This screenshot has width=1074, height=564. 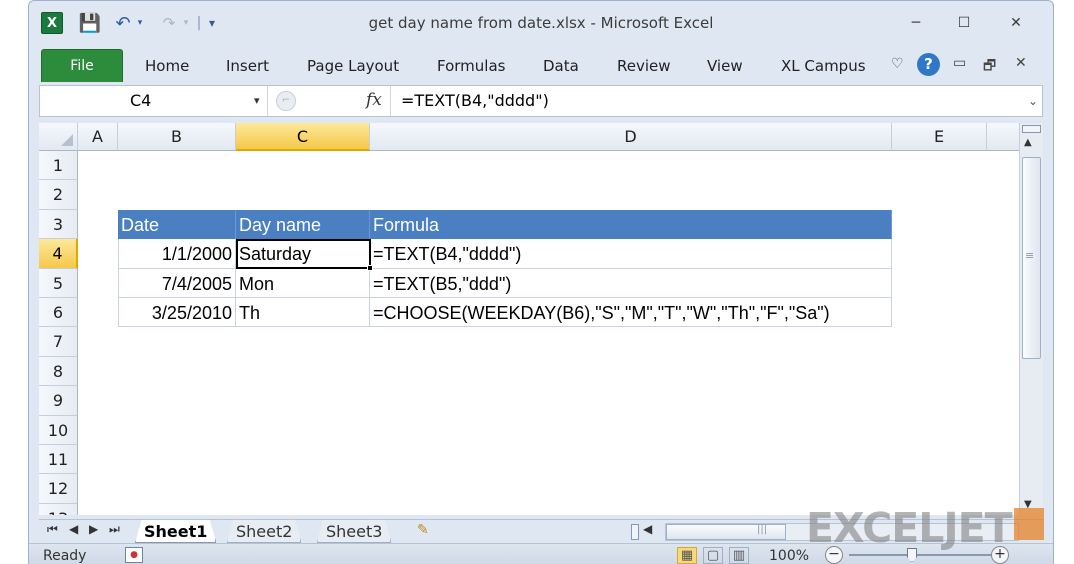 I want to click on row-header-12: 12, so click(x=58, y=489).